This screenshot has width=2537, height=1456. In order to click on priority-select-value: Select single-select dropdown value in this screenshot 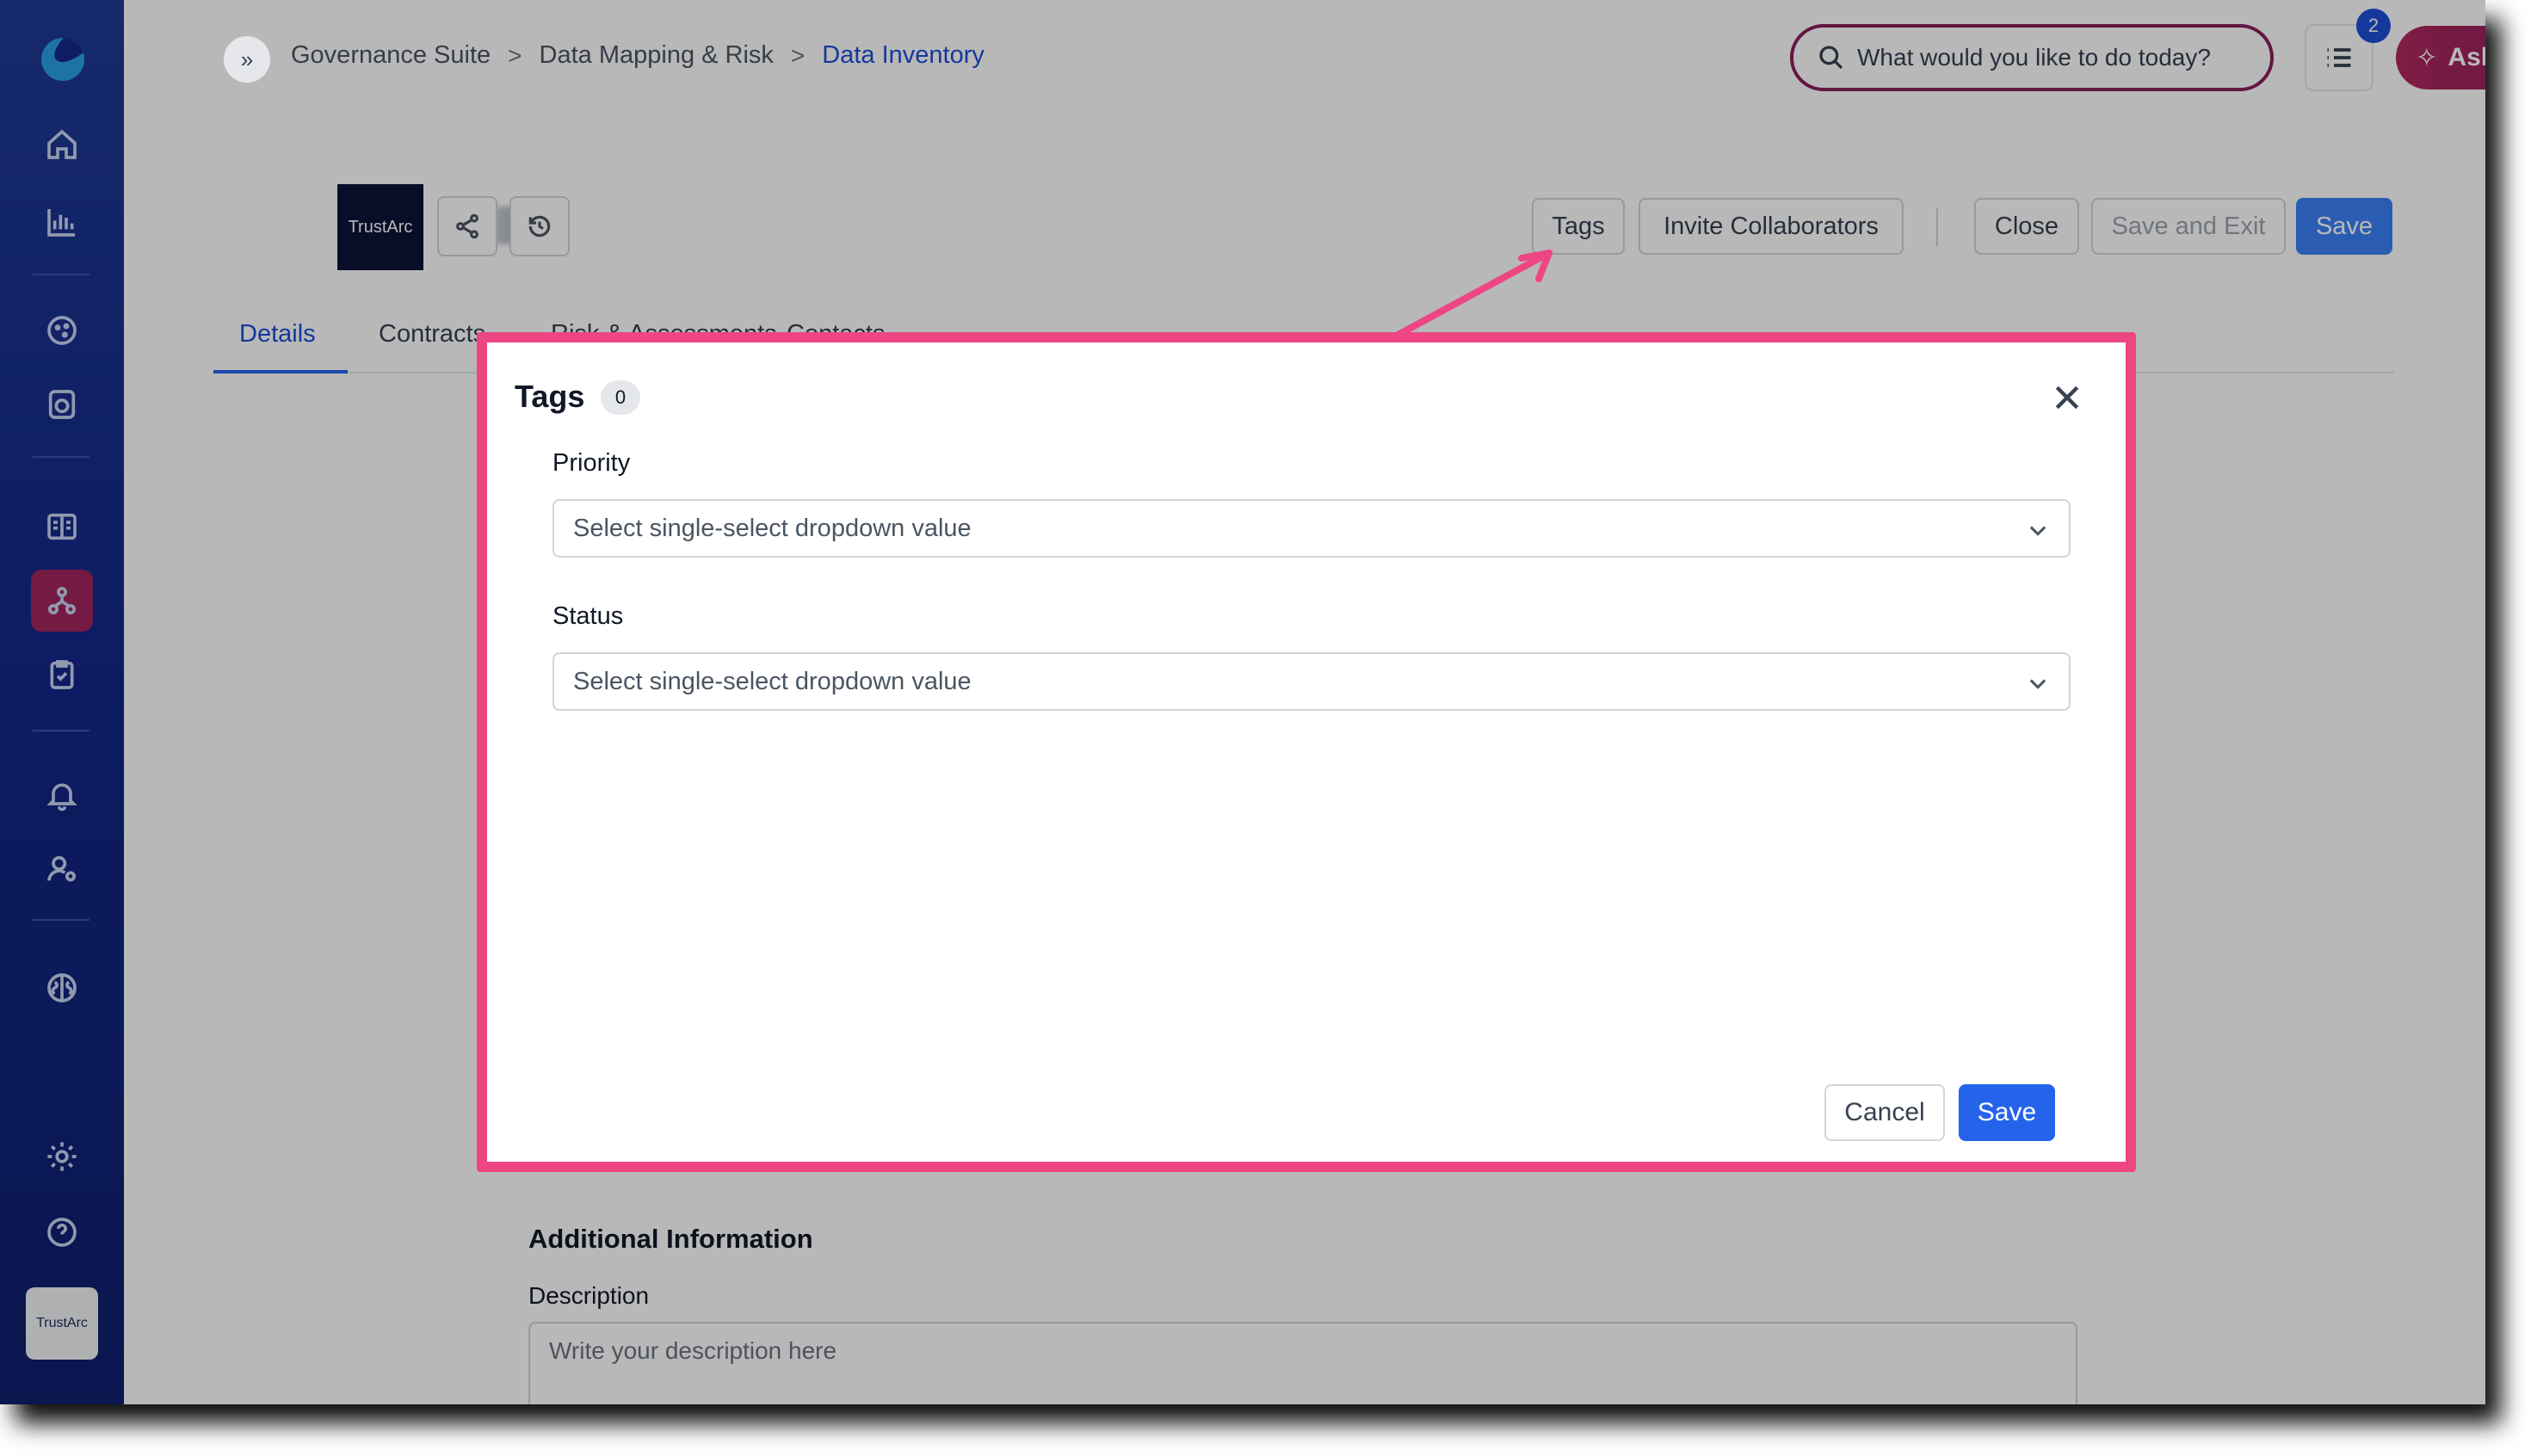, I will do `click(772, 528)`.